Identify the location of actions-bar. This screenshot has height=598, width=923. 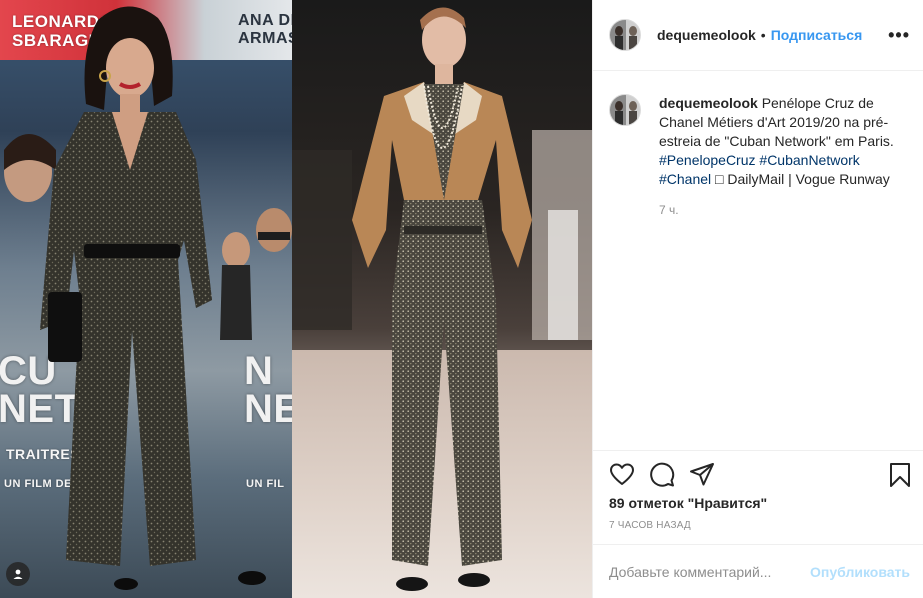
(758, 474).